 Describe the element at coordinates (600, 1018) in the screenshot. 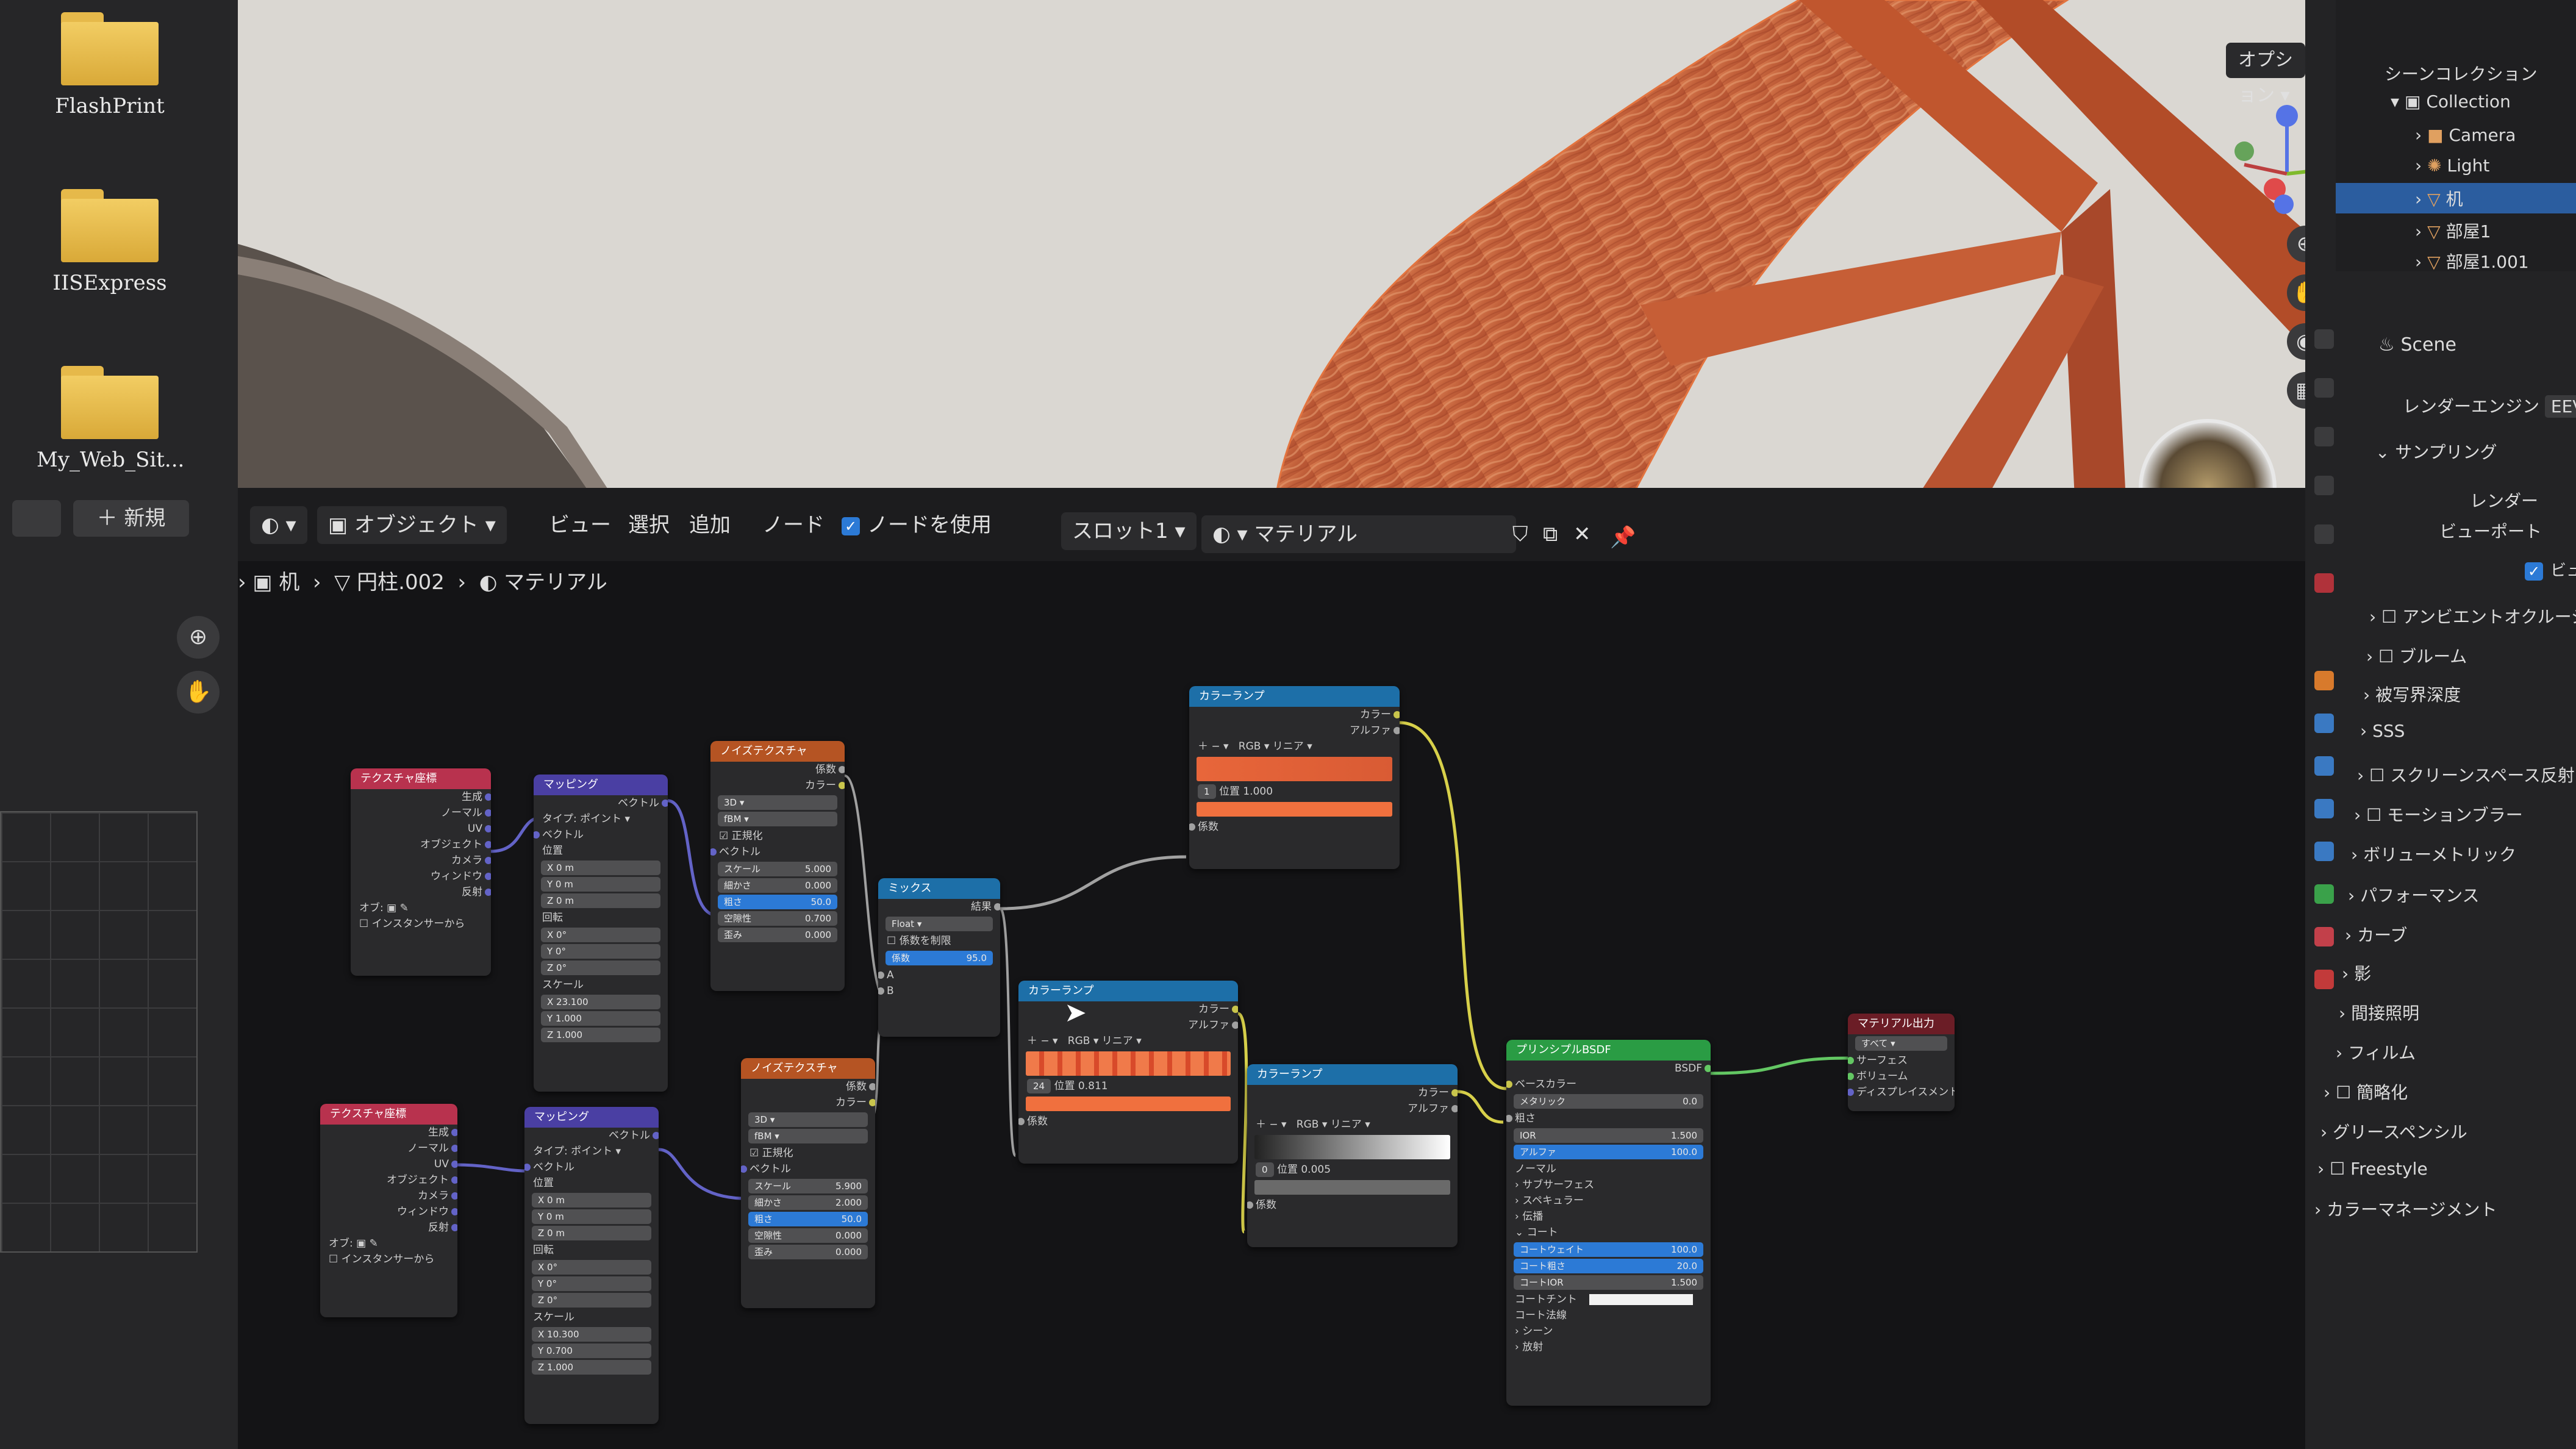

I see `scale-y-field: Y 1.000` at that location.